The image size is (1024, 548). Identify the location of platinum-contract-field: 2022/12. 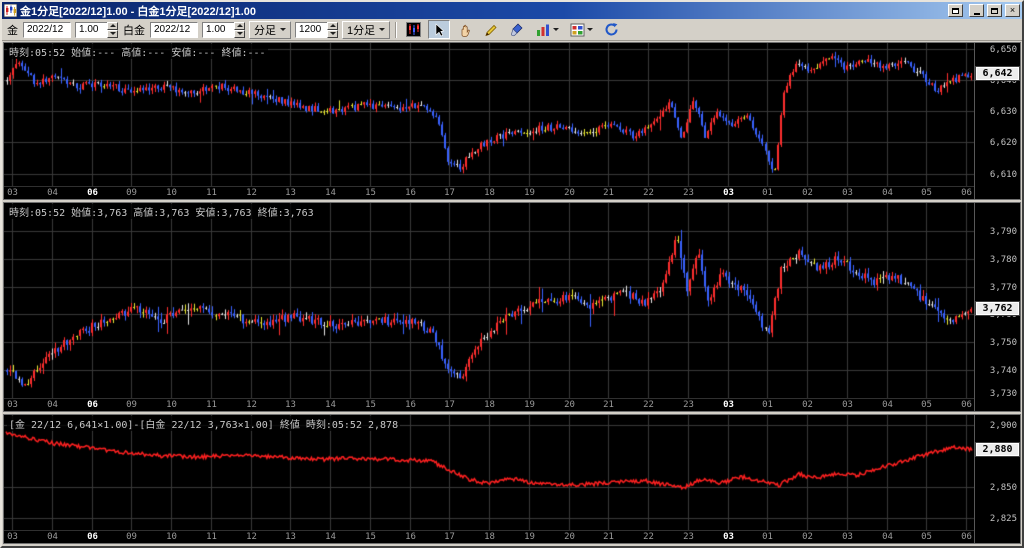
(174, 29).